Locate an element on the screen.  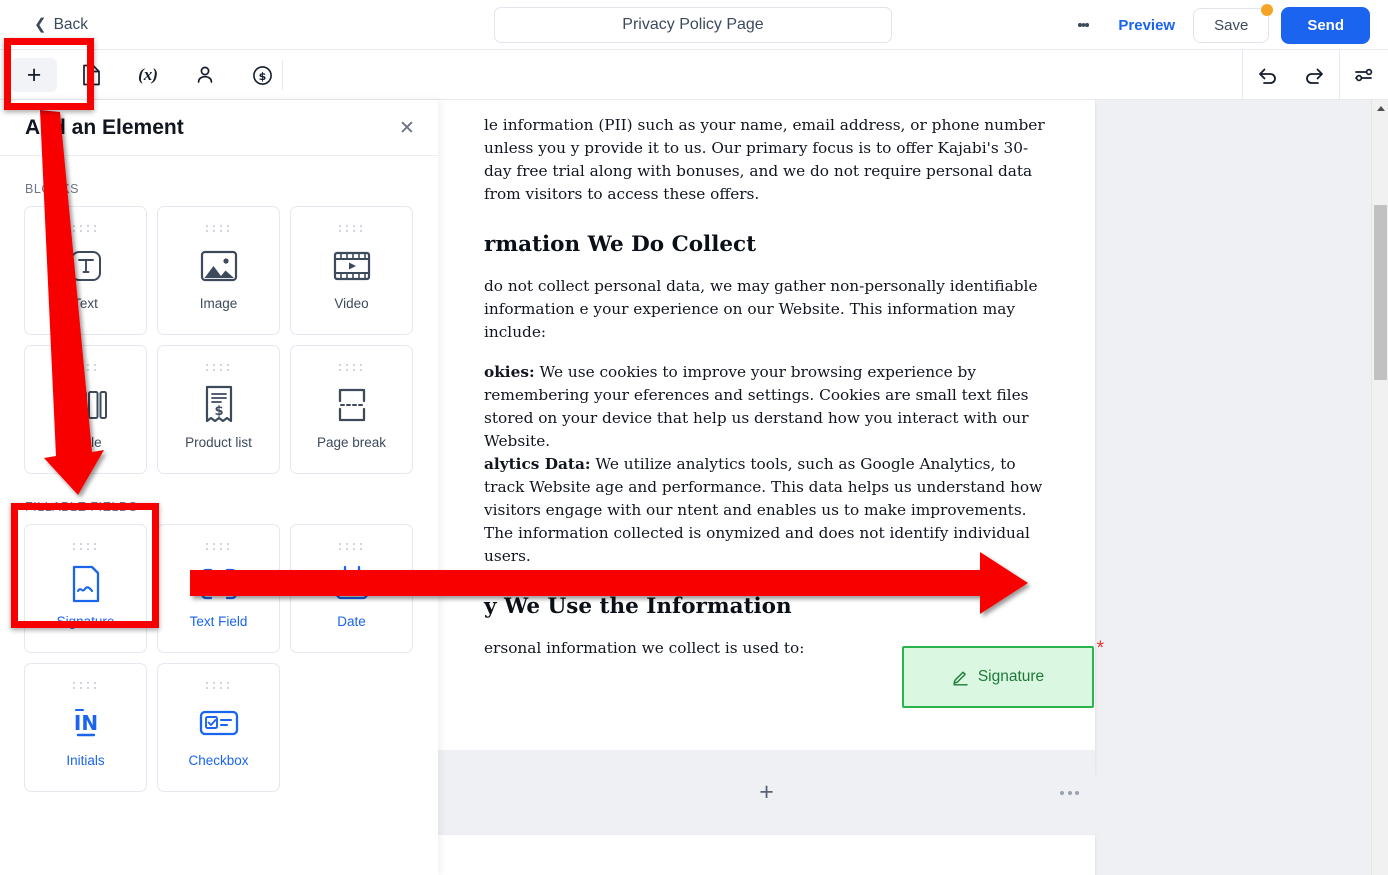
block-card-label: Image is located at coordinates (218, 303).